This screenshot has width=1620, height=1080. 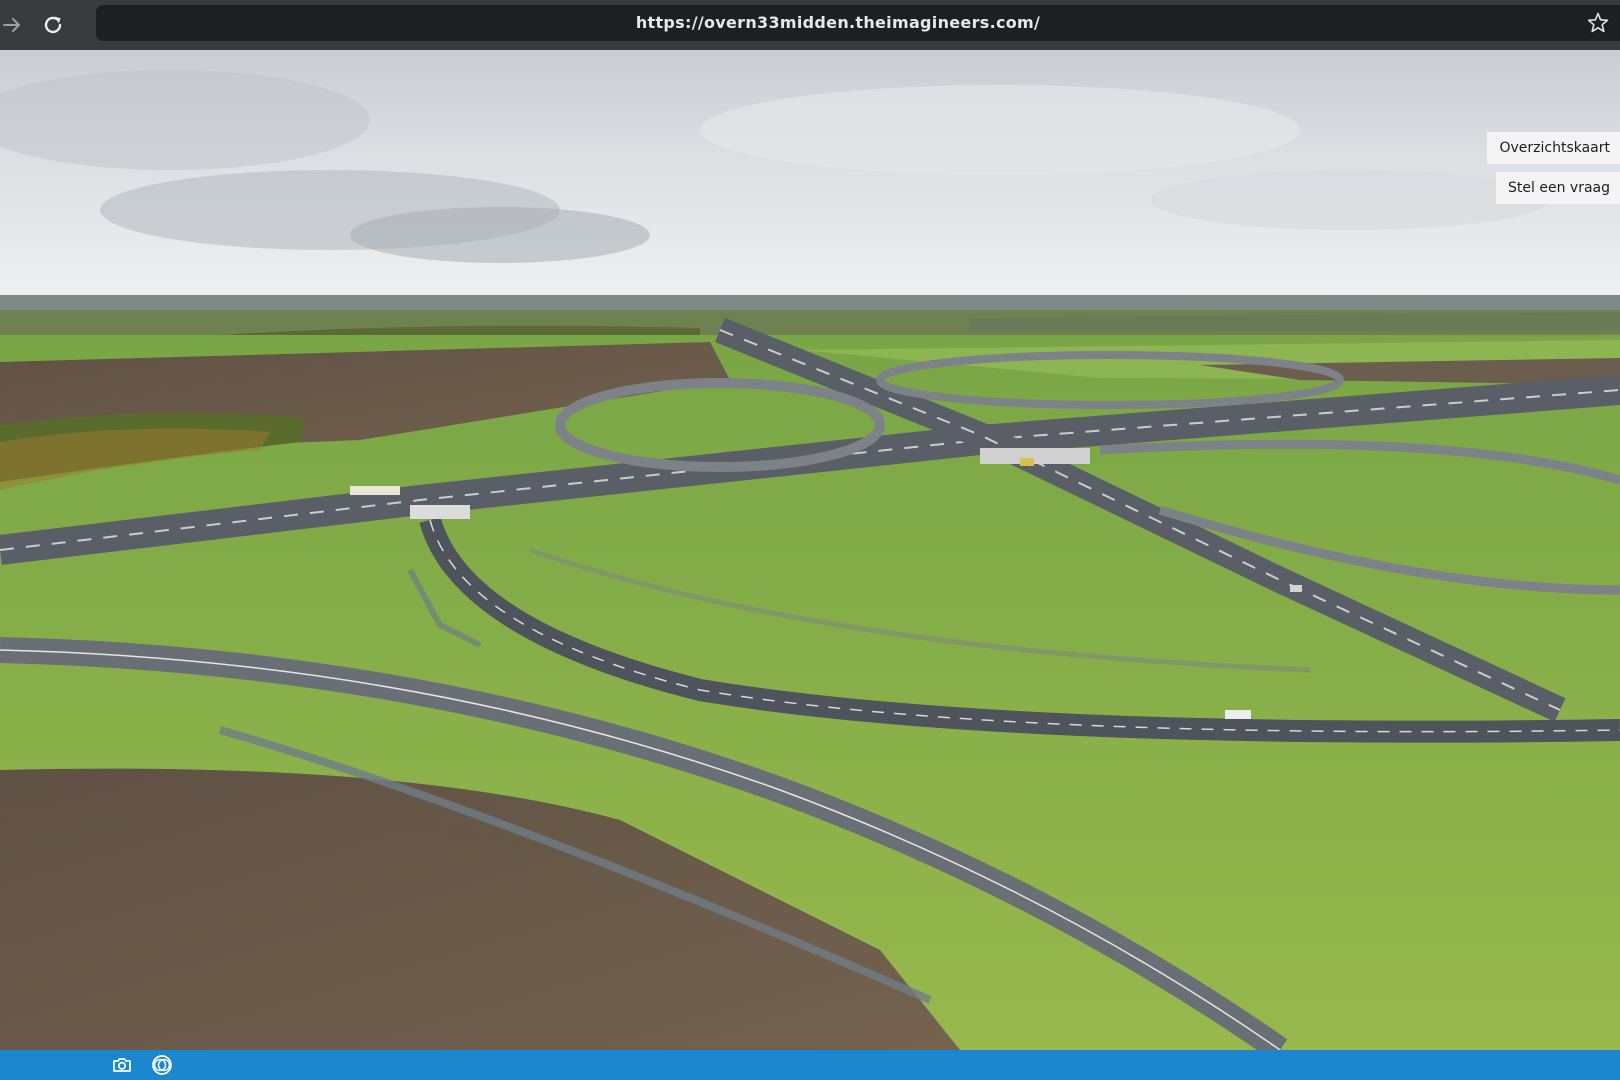 I want to click on url-text: https://overn33midden.theimagineers.com/, so click(x=838, y=22).